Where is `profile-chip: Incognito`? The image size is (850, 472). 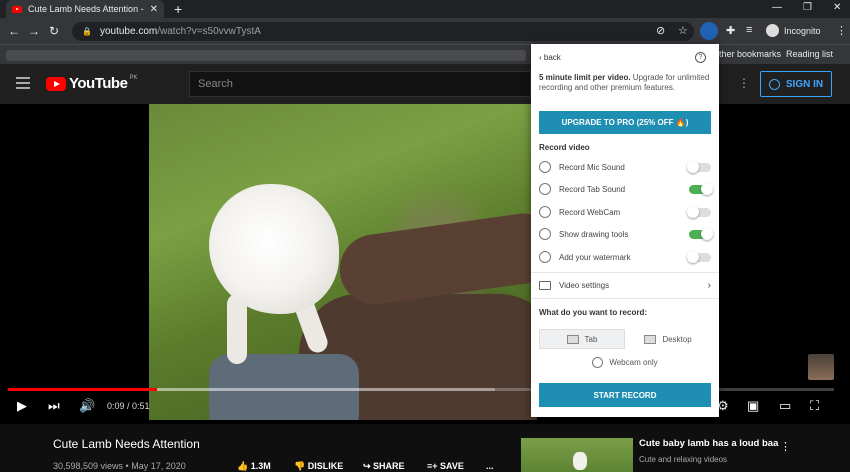
profile-chip: Incognito is located at coordinates (793, 30).